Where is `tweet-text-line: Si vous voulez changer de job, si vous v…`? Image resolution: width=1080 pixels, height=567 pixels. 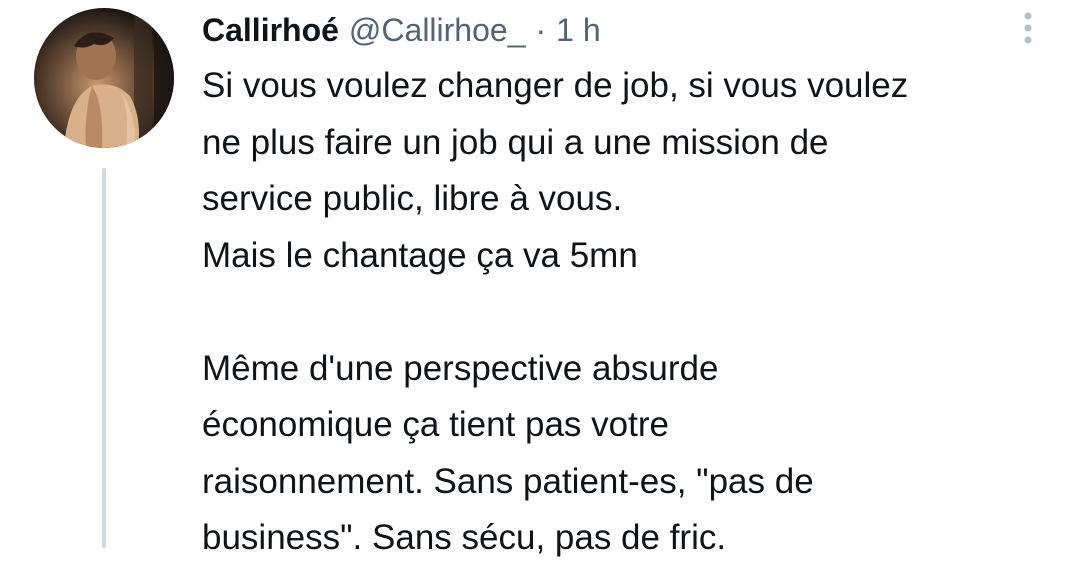
tweet-text-line: Si vous voulez changer de job, si vous v… is located at coordinates (555, 85).